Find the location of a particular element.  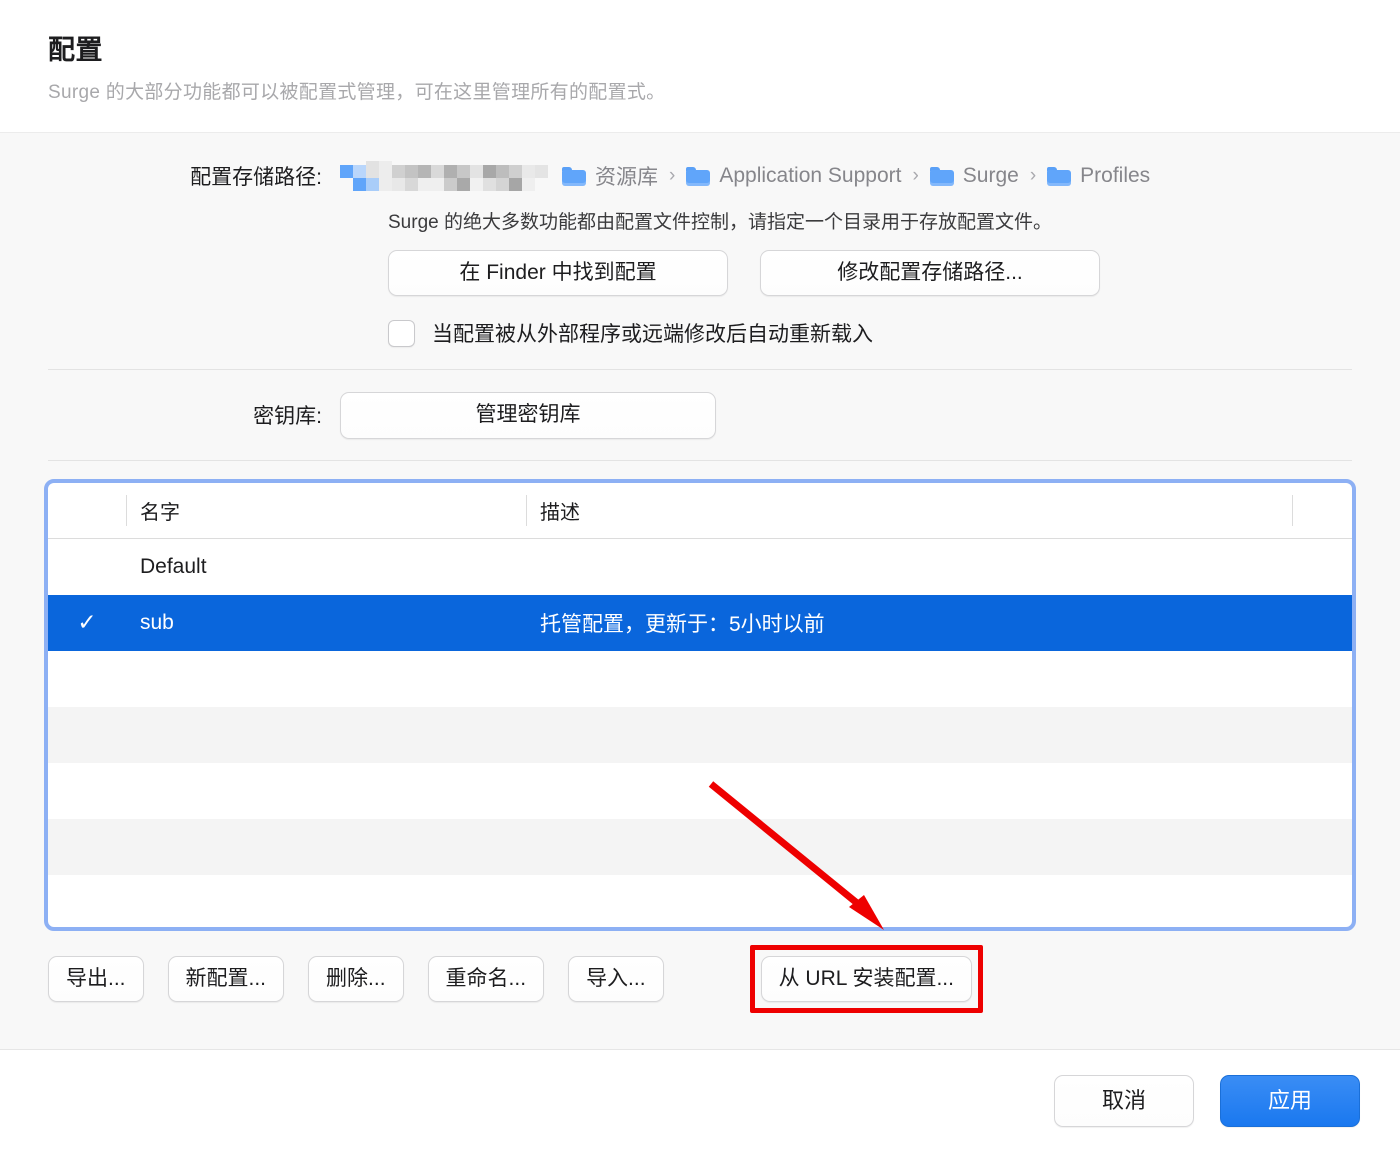

auto-reload-checkbox-row: 当配置被从外部程序或远端修改后自动重新载入 is located at coordinates (700, 333).